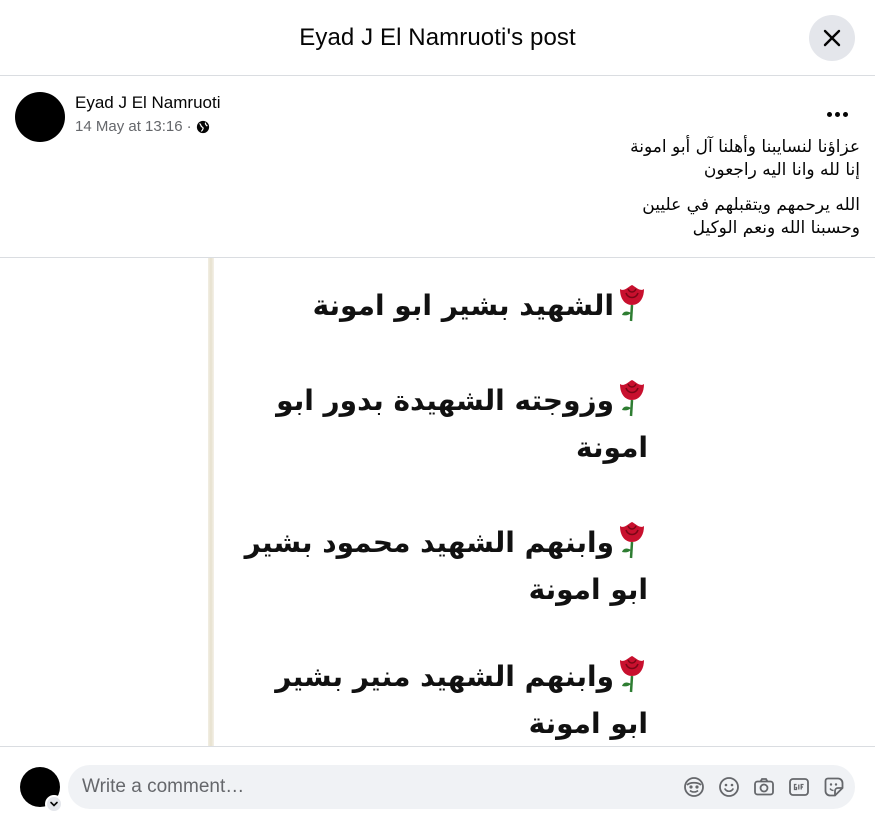 The width and height of the screenshot is (875, 832). I want to click on post-meta: 14 May at 13:16 ·, so click(142, 126).